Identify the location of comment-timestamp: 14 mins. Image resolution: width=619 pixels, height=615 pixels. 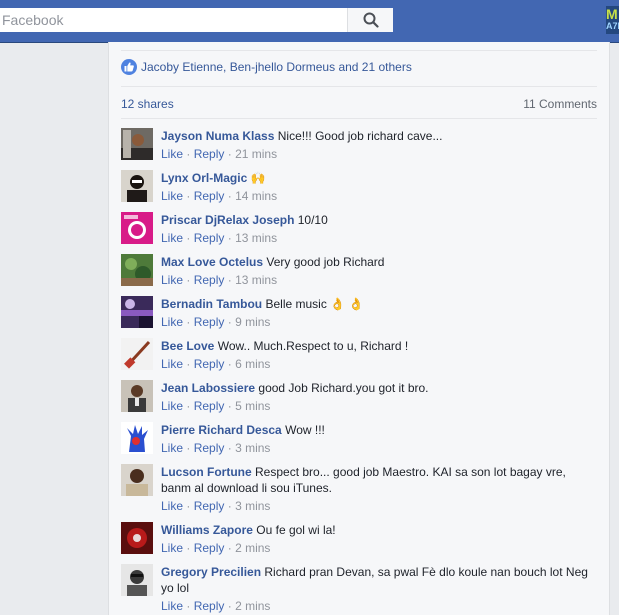
(256, 196).